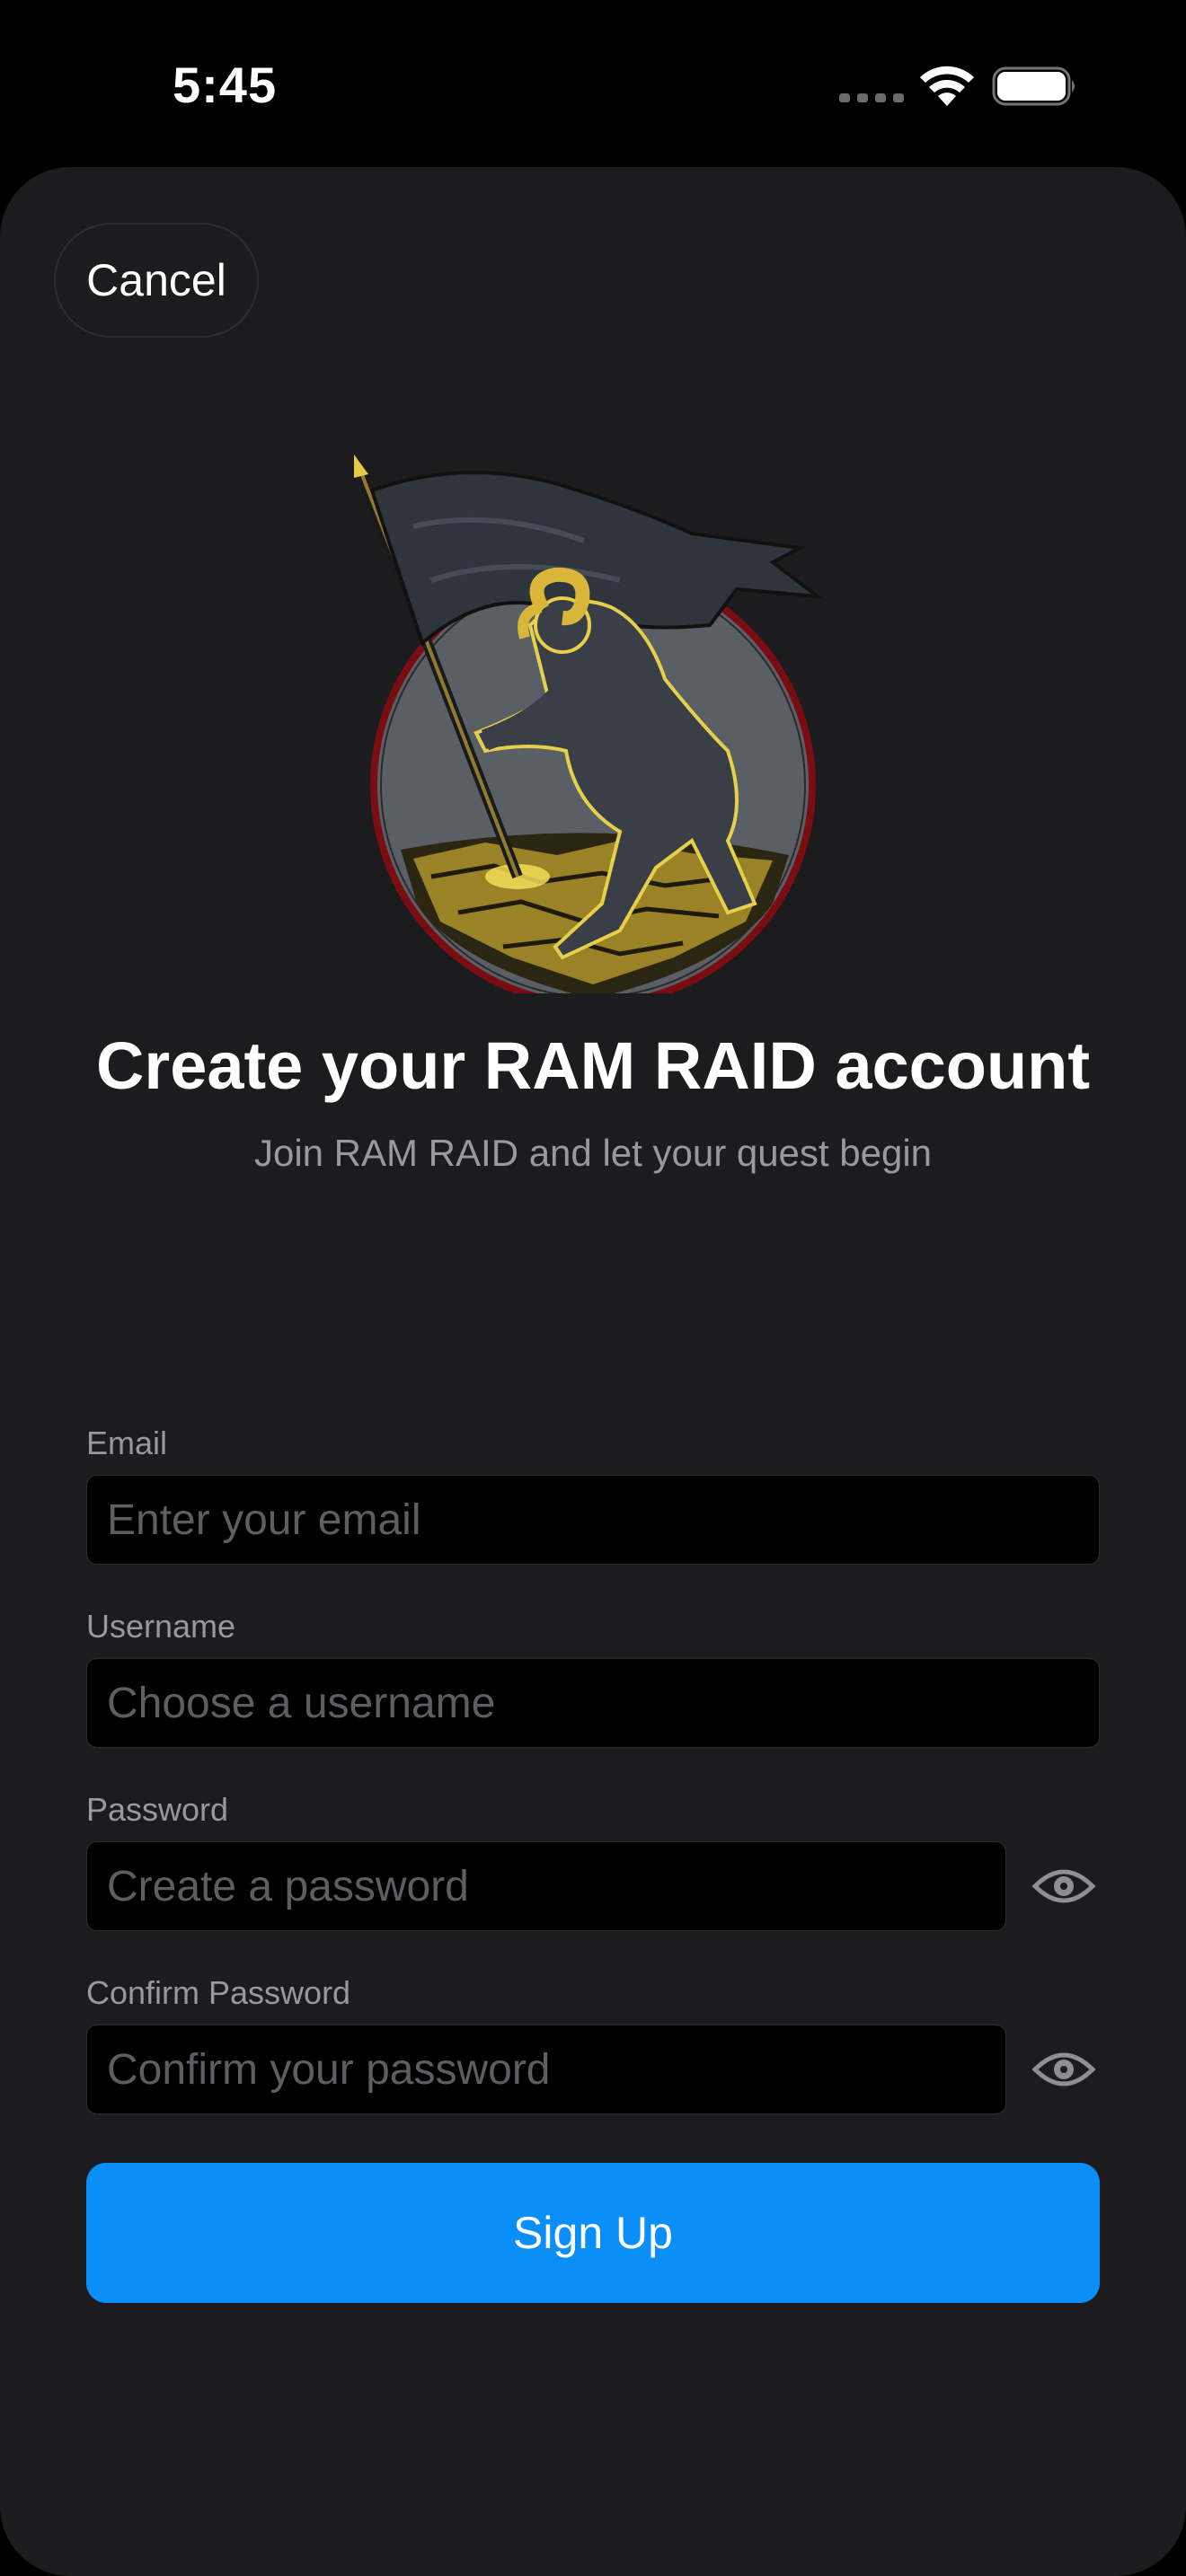 The image size is (1186, 2576). Describe the element at coordinates (593, 2233) in the screenshot. I see `sign-up-button: Sign Up` at that location.